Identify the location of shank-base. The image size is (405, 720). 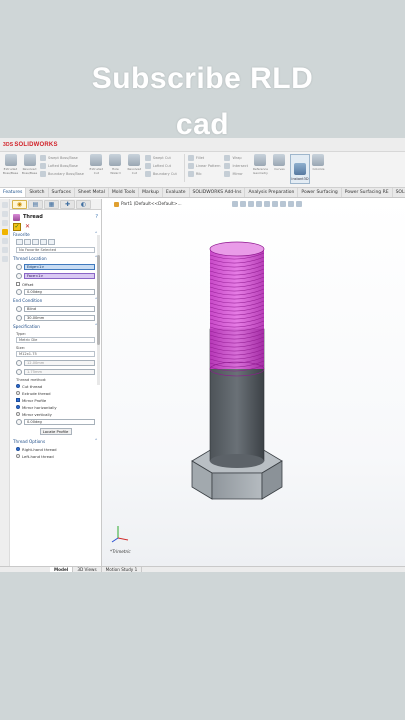
(237, 461).